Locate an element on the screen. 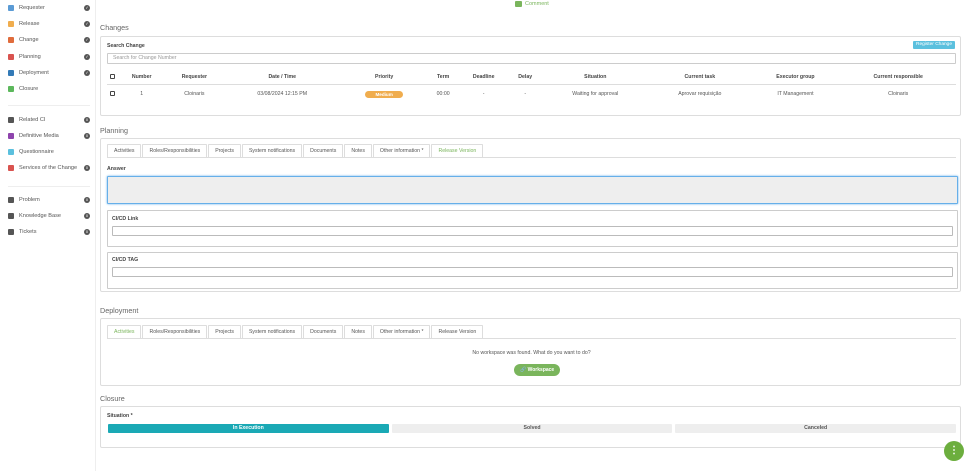 Image resolution: width=971 pixels, height=471 pixels. sidebar-item-problem: Problem 0 is located at coordinates (49, 200).